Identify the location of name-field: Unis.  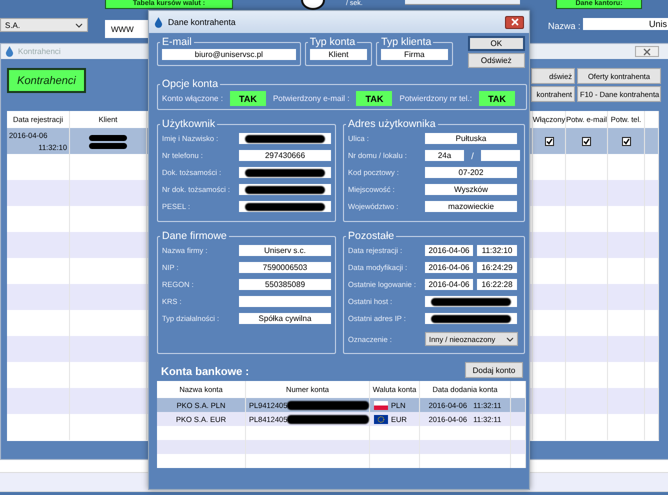
(625, 24).